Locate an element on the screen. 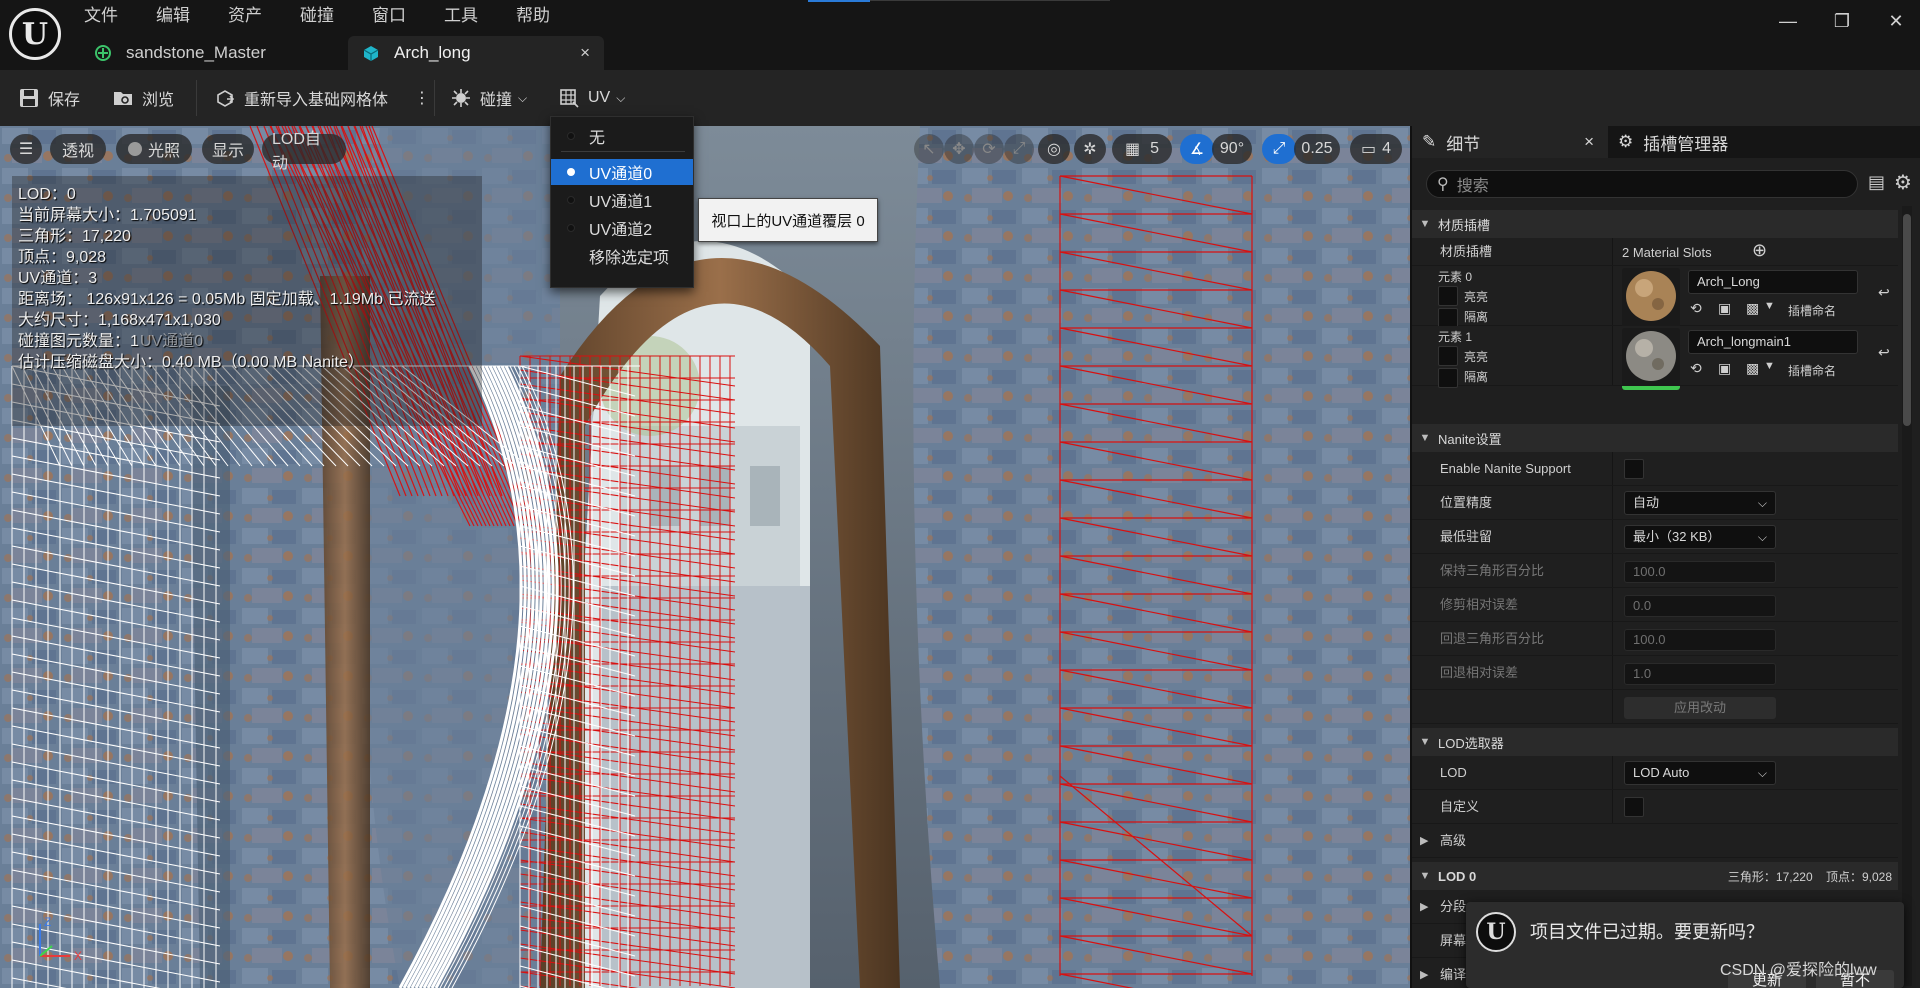  section-material-slots: ▼ 材质插槽 is located at coordinates (1655, 224).